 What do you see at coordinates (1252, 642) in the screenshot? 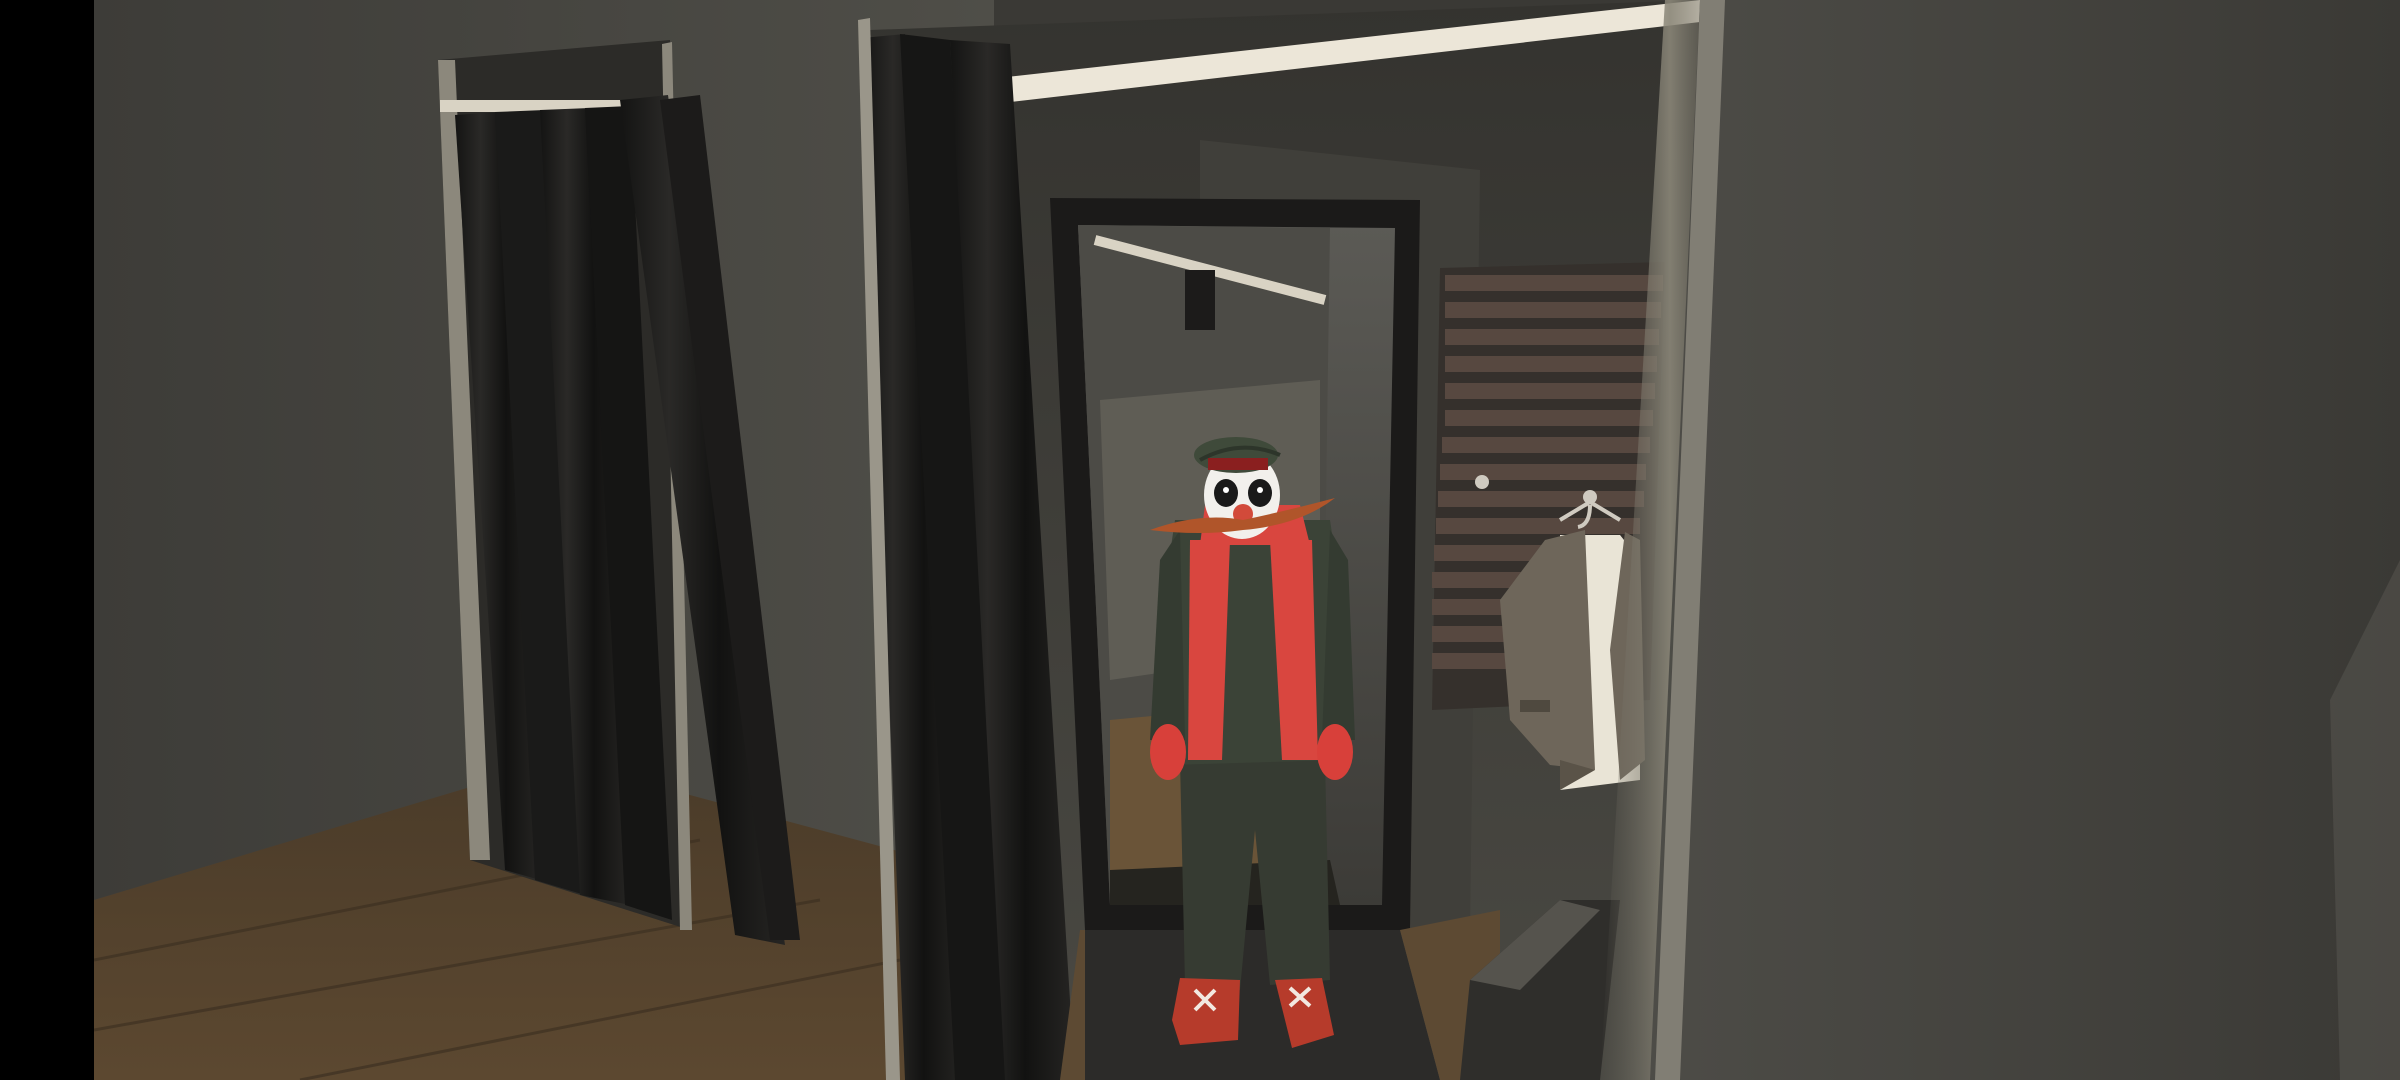
I see `avatar-sweater` at bounding box center [1252, 642].